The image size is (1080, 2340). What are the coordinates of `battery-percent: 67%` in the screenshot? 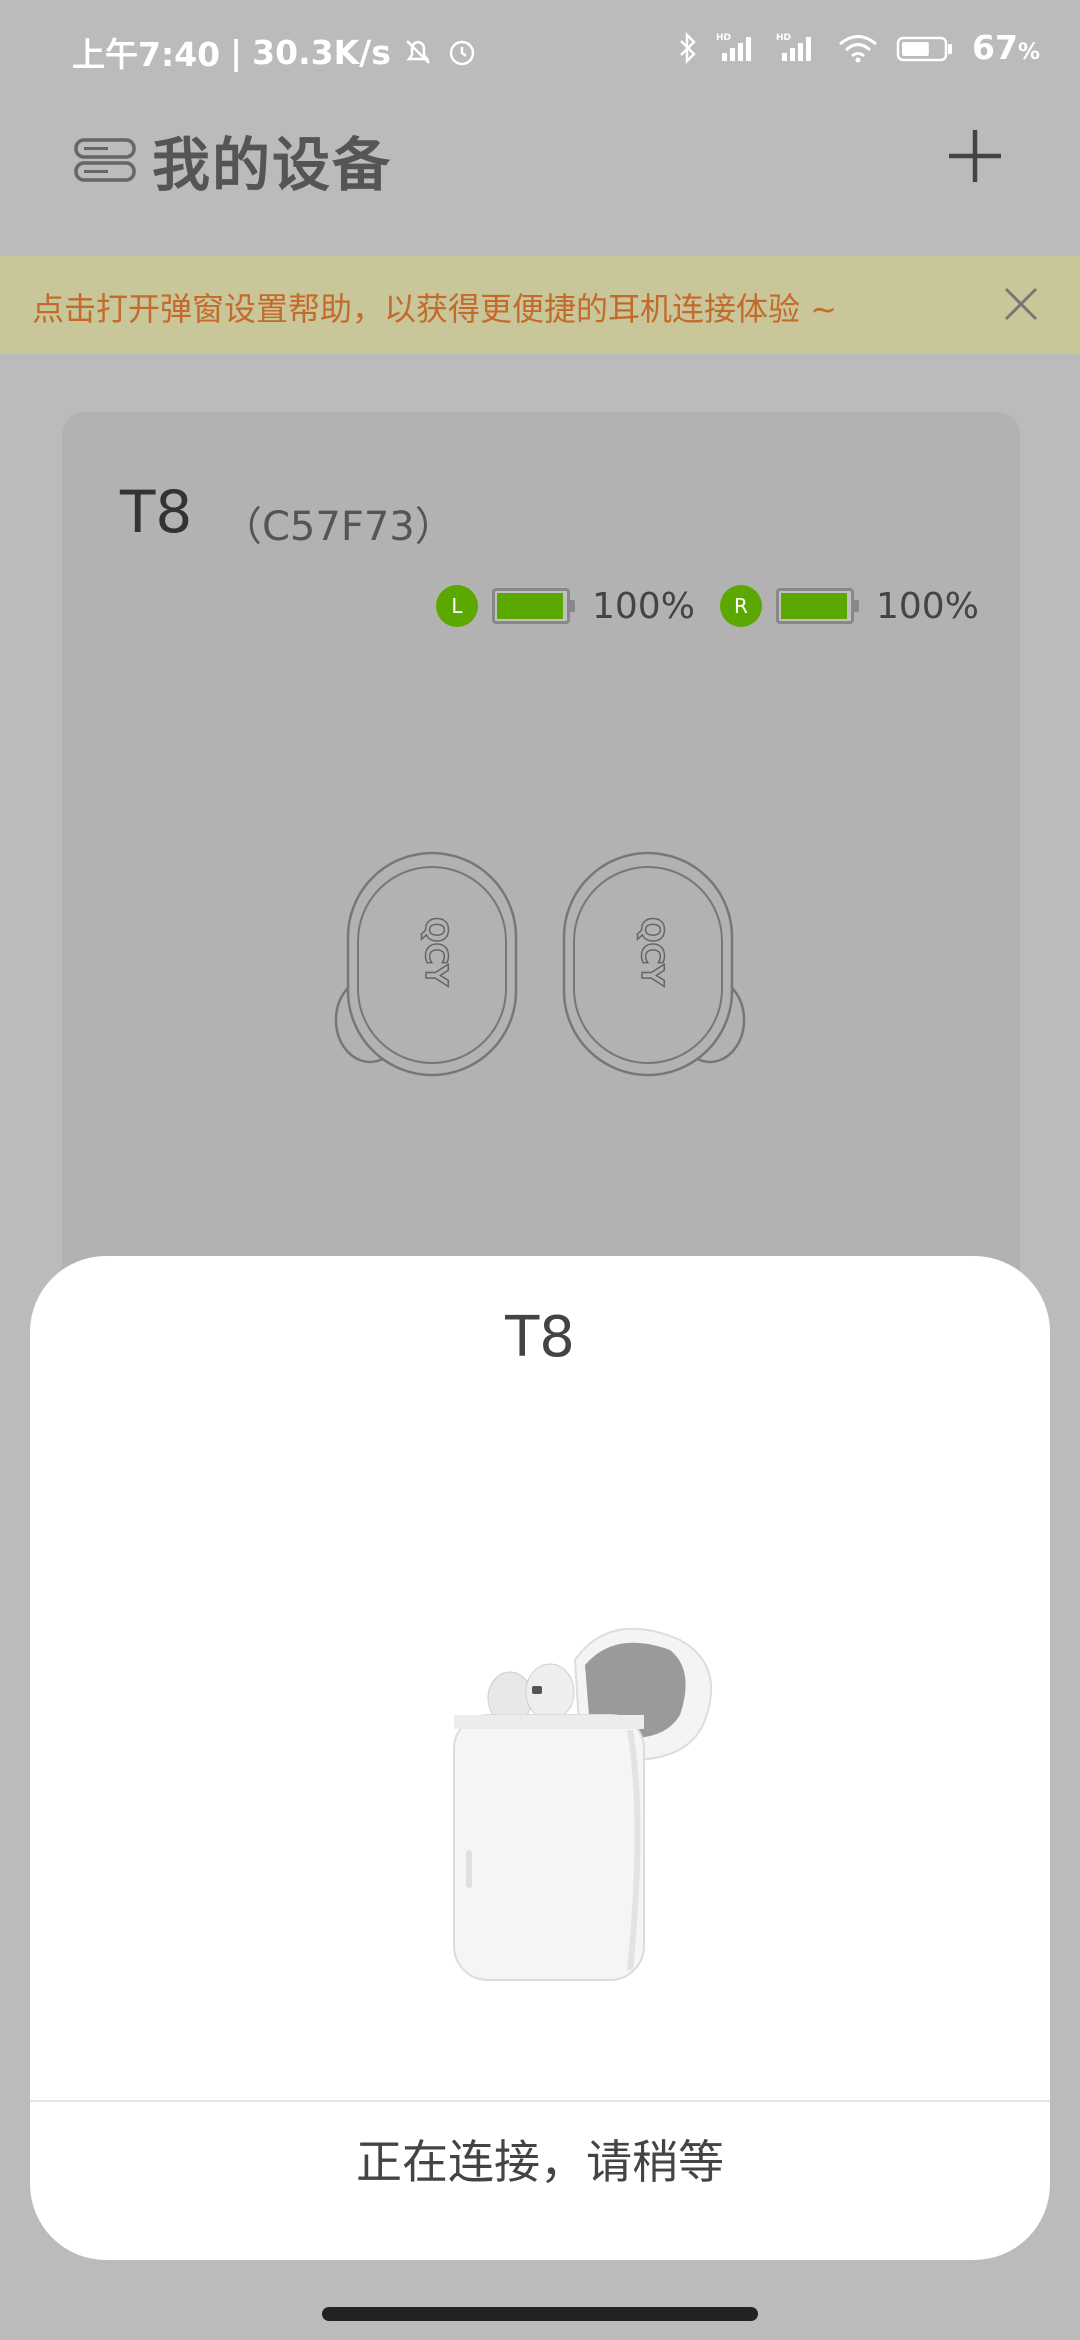 It's located at (1006, 47).